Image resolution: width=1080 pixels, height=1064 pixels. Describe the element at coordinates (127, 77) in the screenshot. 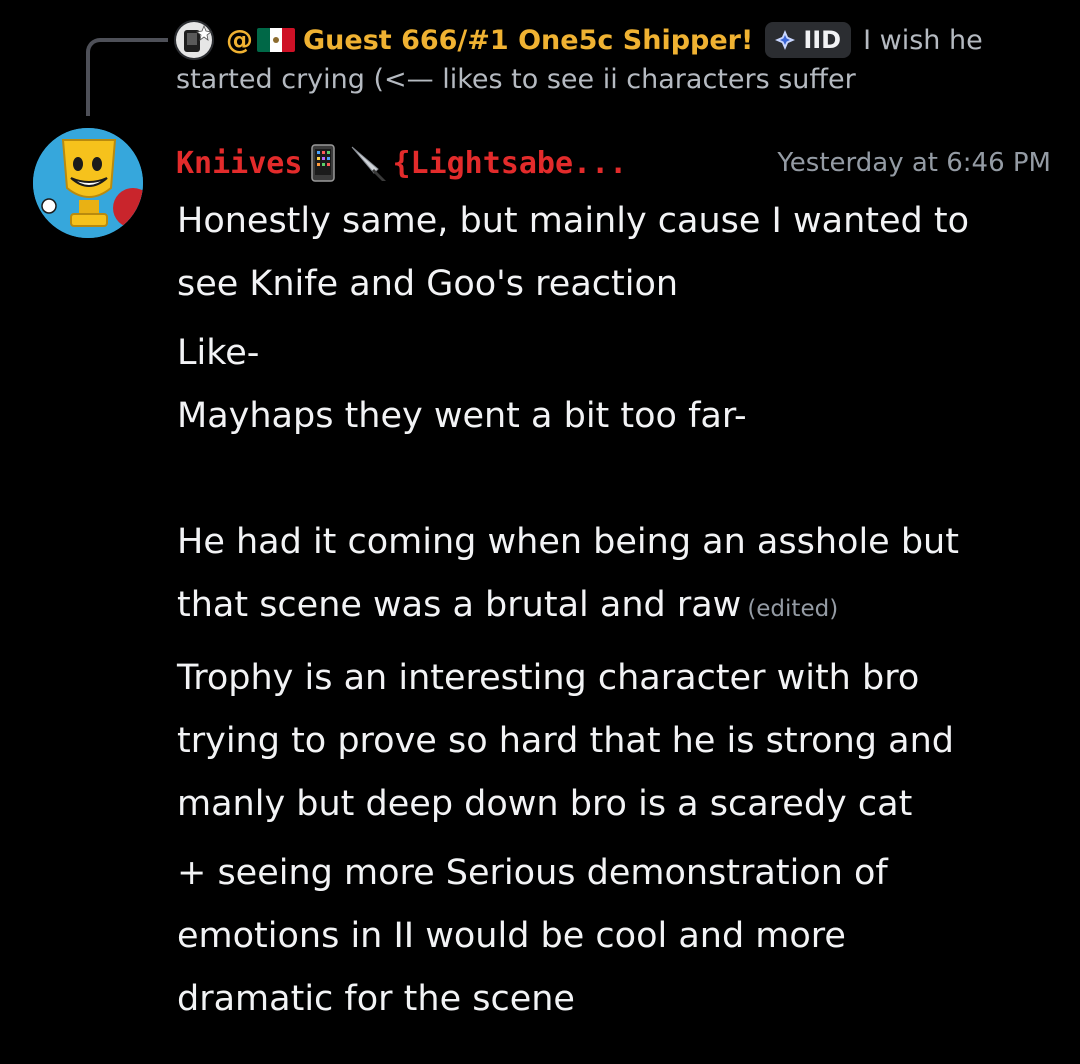

I see `reply-connector-line` at that location.